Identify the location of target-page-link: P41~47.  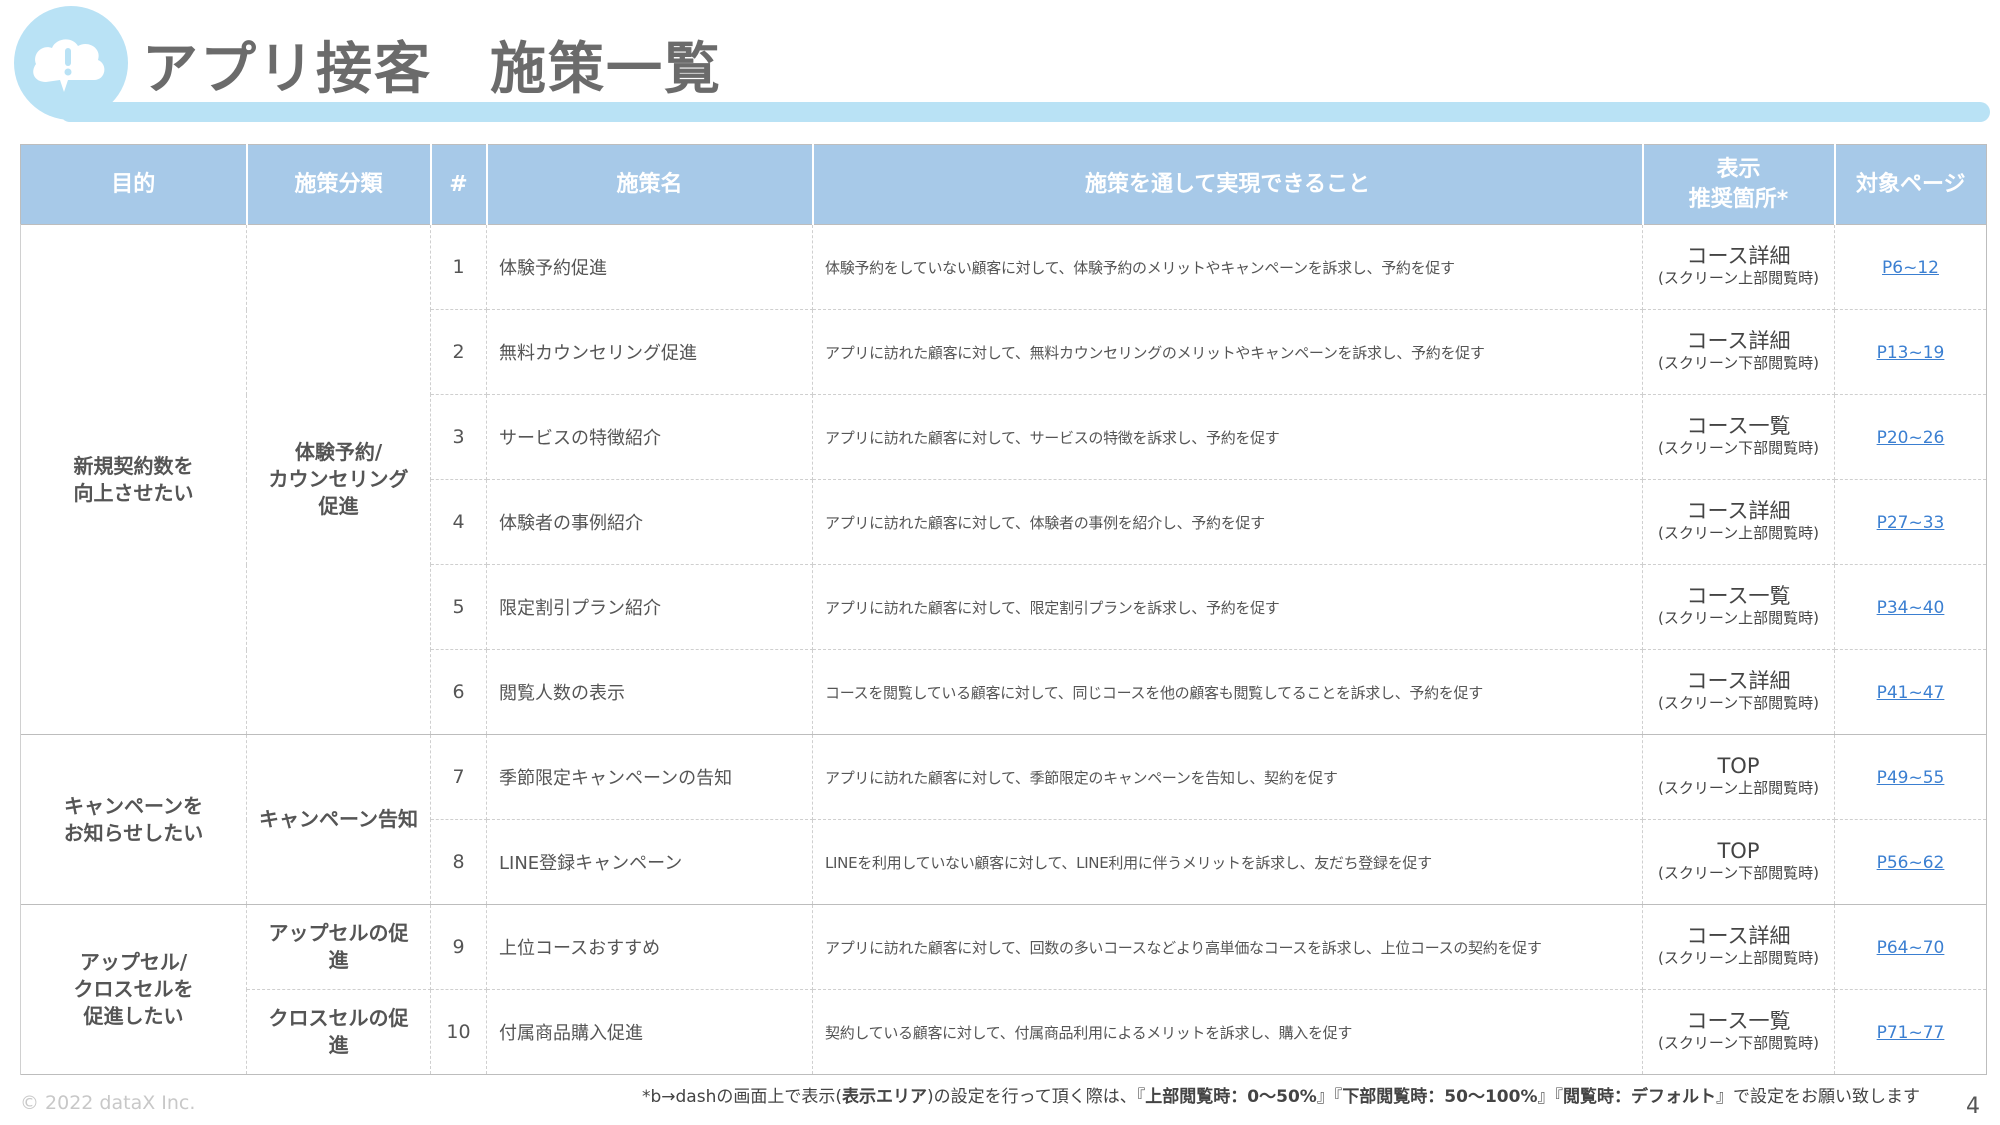
(1911, 693).